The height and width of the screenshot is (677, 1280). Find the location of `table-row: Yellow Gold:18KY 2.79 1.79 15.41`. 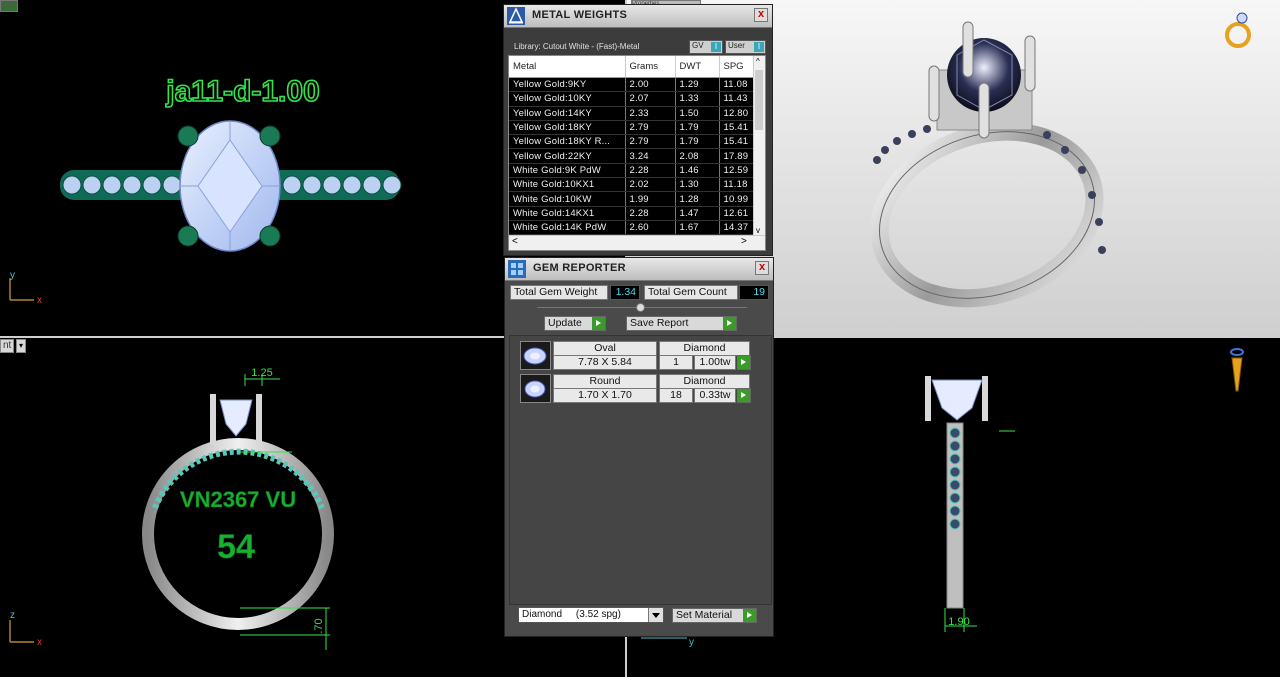

table-row: Yellow Gold:18KY 2.79 1.79 15.41 is located at coordinates (635, 128).